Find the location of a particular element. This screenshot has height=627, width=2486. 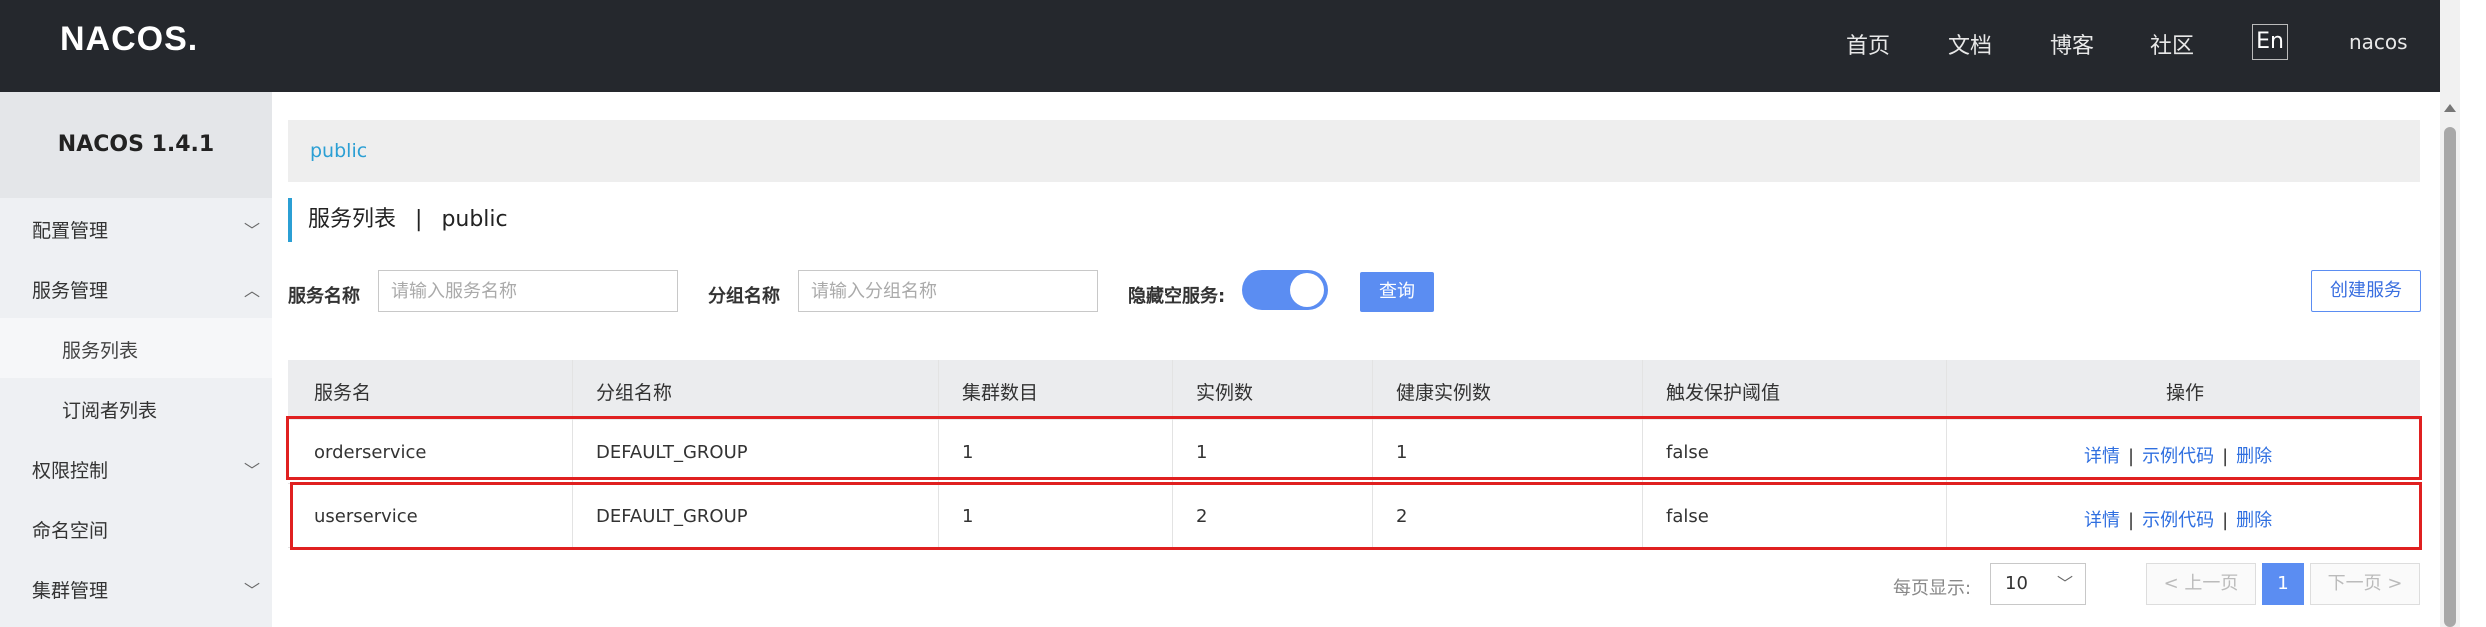

language-toggle-button: En is located at coordinates (2270, 42).